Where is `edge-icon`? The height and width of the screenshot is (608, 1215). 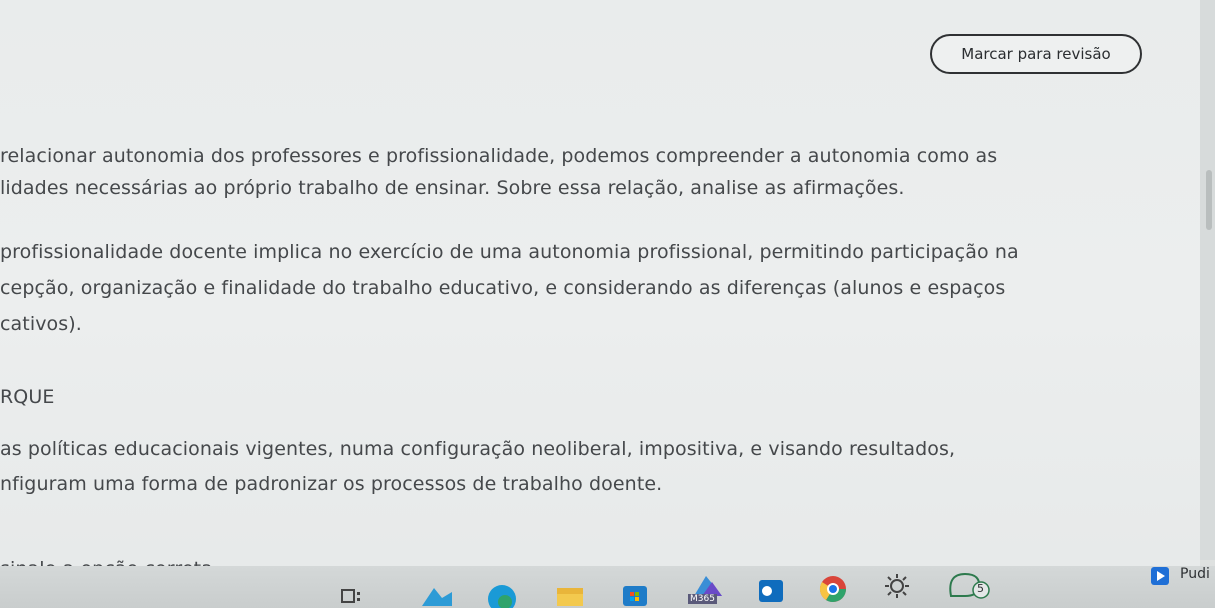
edge-icon is located at coordinates (502, 595).